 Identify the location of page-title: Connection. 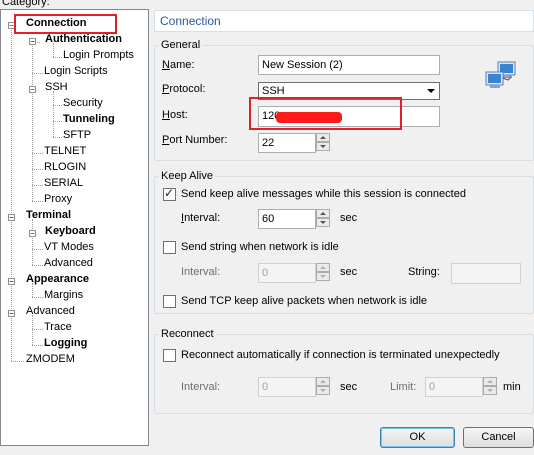
(344, 21).